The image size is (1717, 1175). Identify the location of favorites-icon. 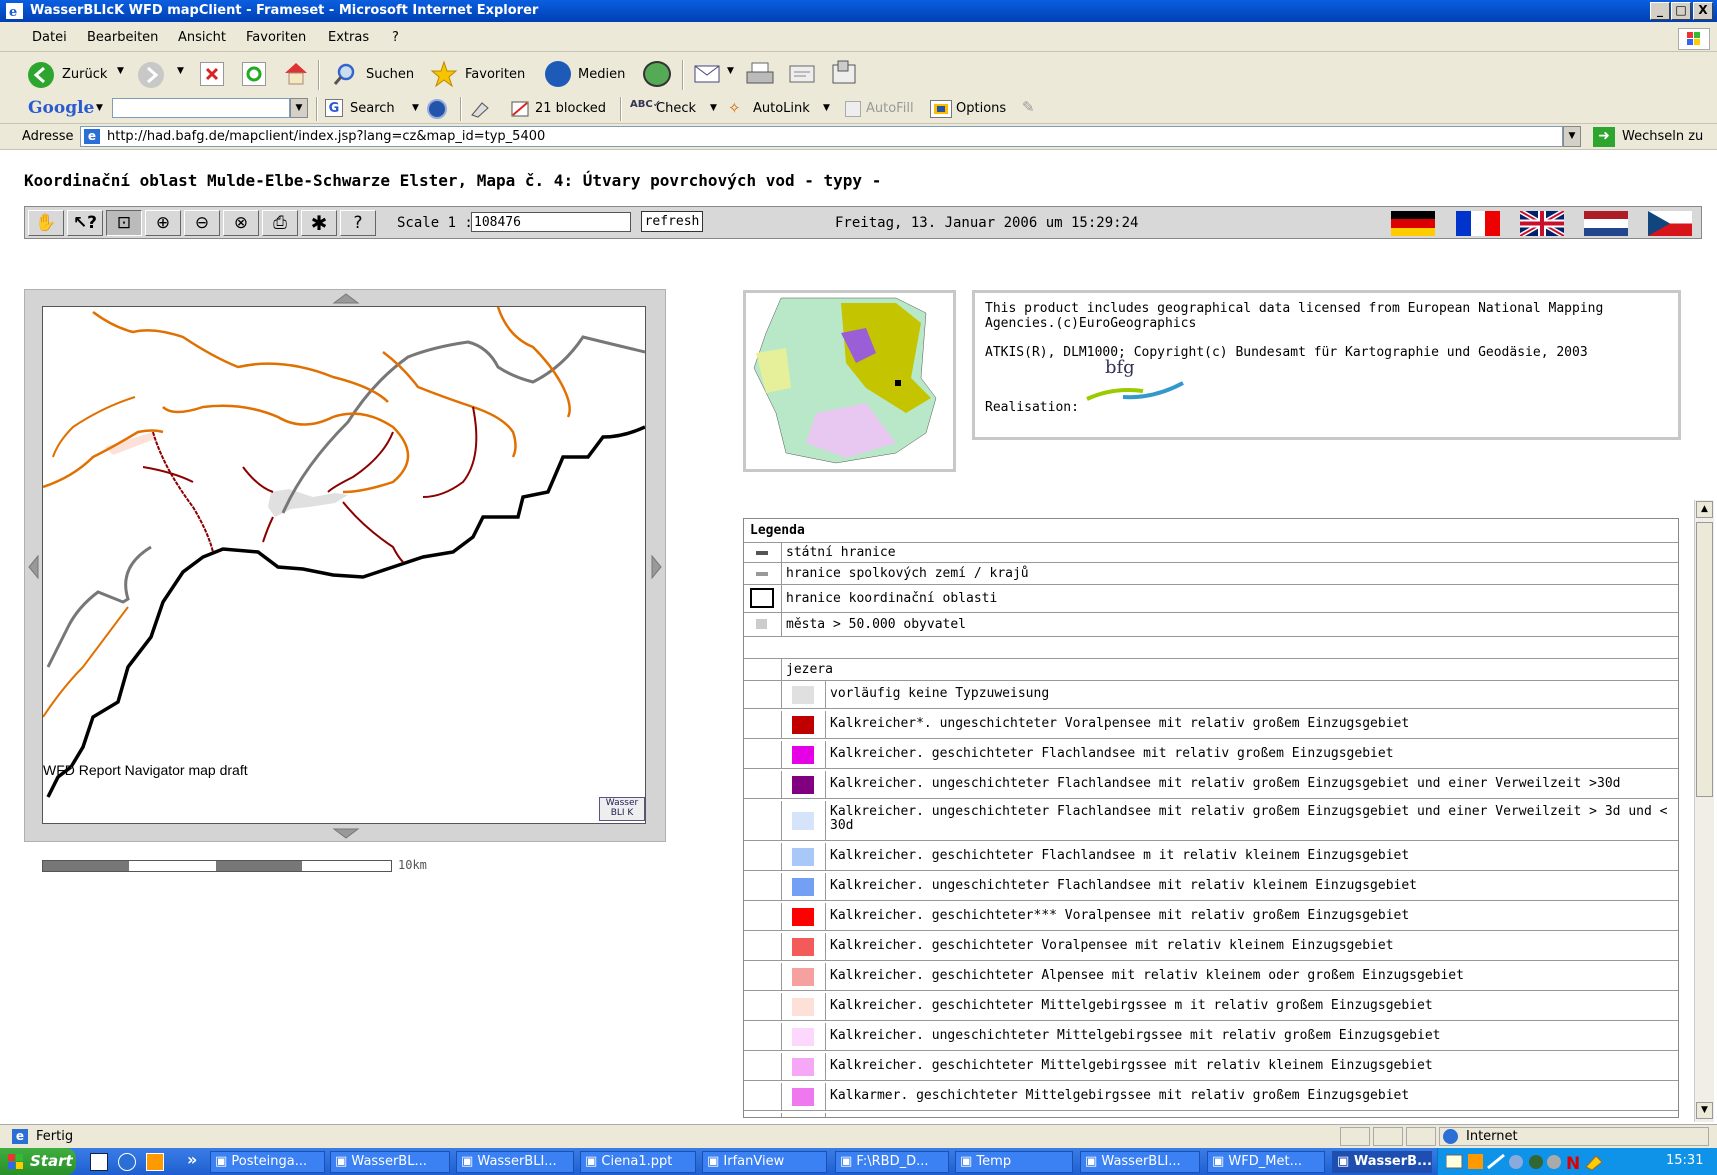
(444, 74).